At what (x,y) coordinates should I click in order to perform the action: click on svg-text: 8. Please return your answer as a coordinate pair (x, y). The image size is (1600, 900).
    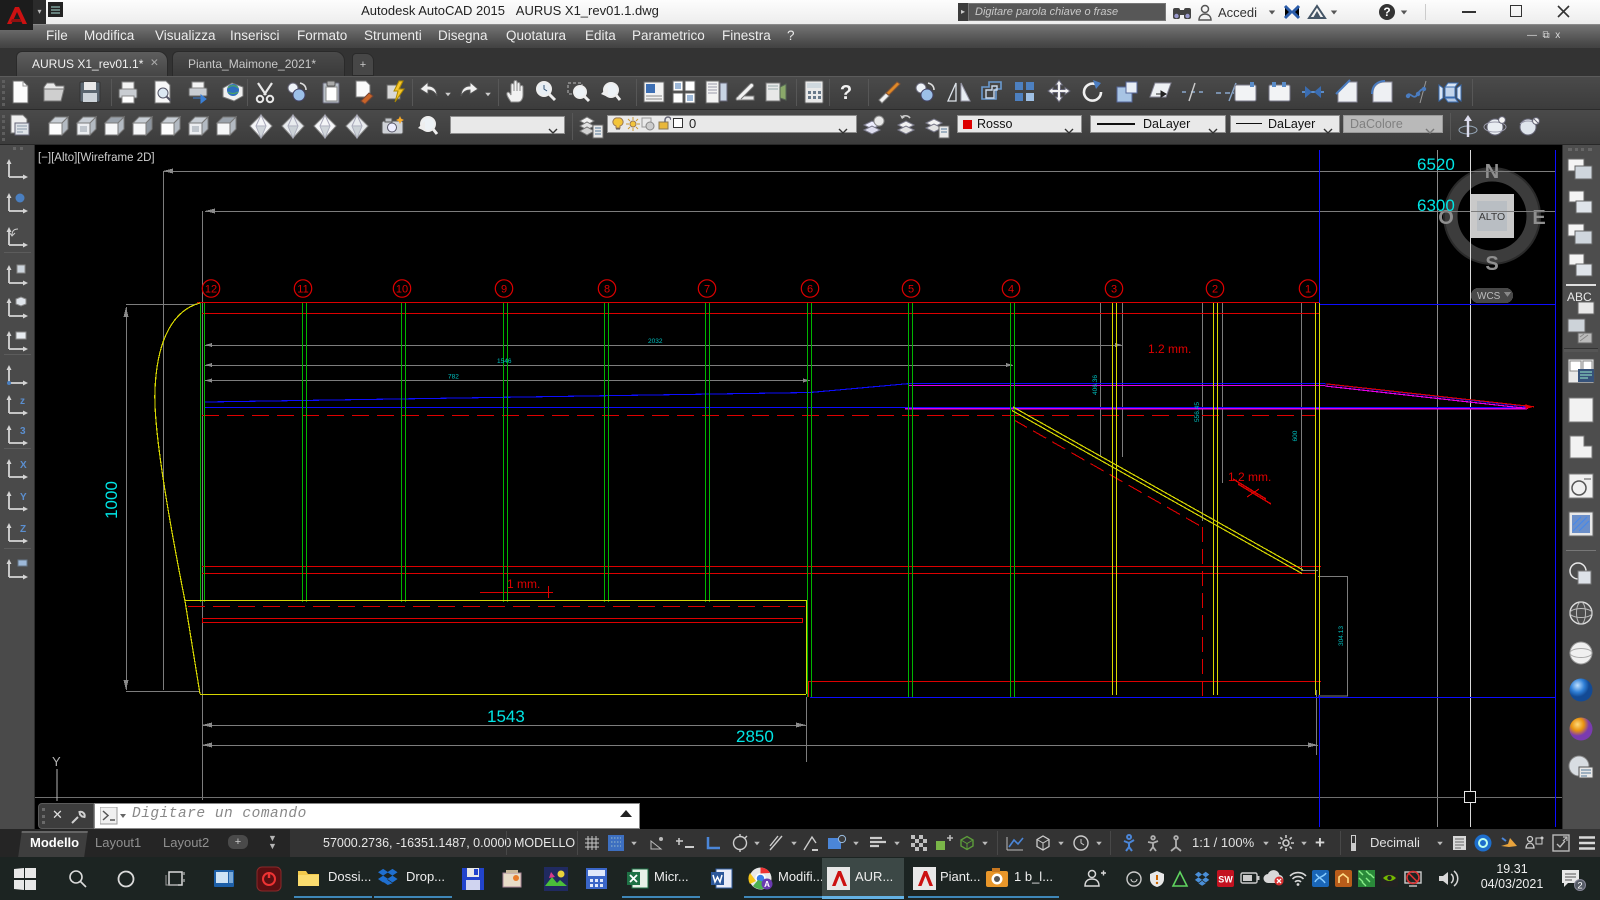
    Looking at the image, I should click on (607, 290).